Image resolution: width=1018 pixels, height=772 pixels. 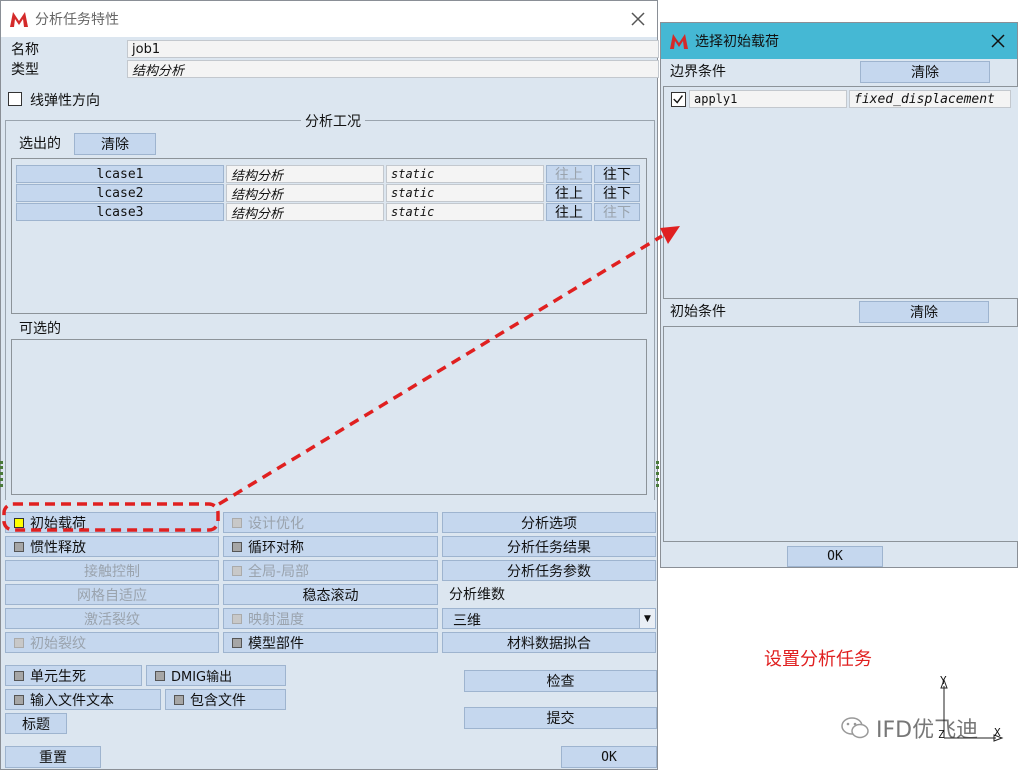 What do you see at coordinates (237, 642) in the screenshot?
I see `model-parts-indicator` at bounding box center [237, 642].